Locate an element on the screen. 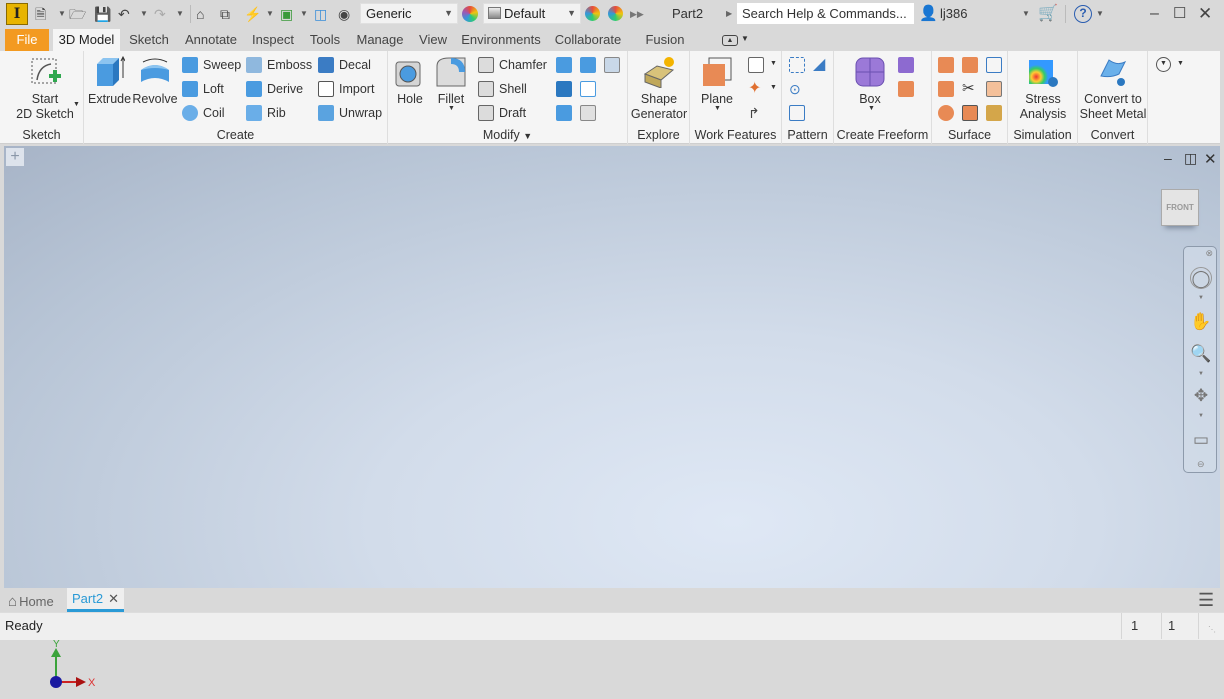 Image resolution: width=1224 pixels, height=699 pixels. tab-view: View is located at coordinates (433, 40).